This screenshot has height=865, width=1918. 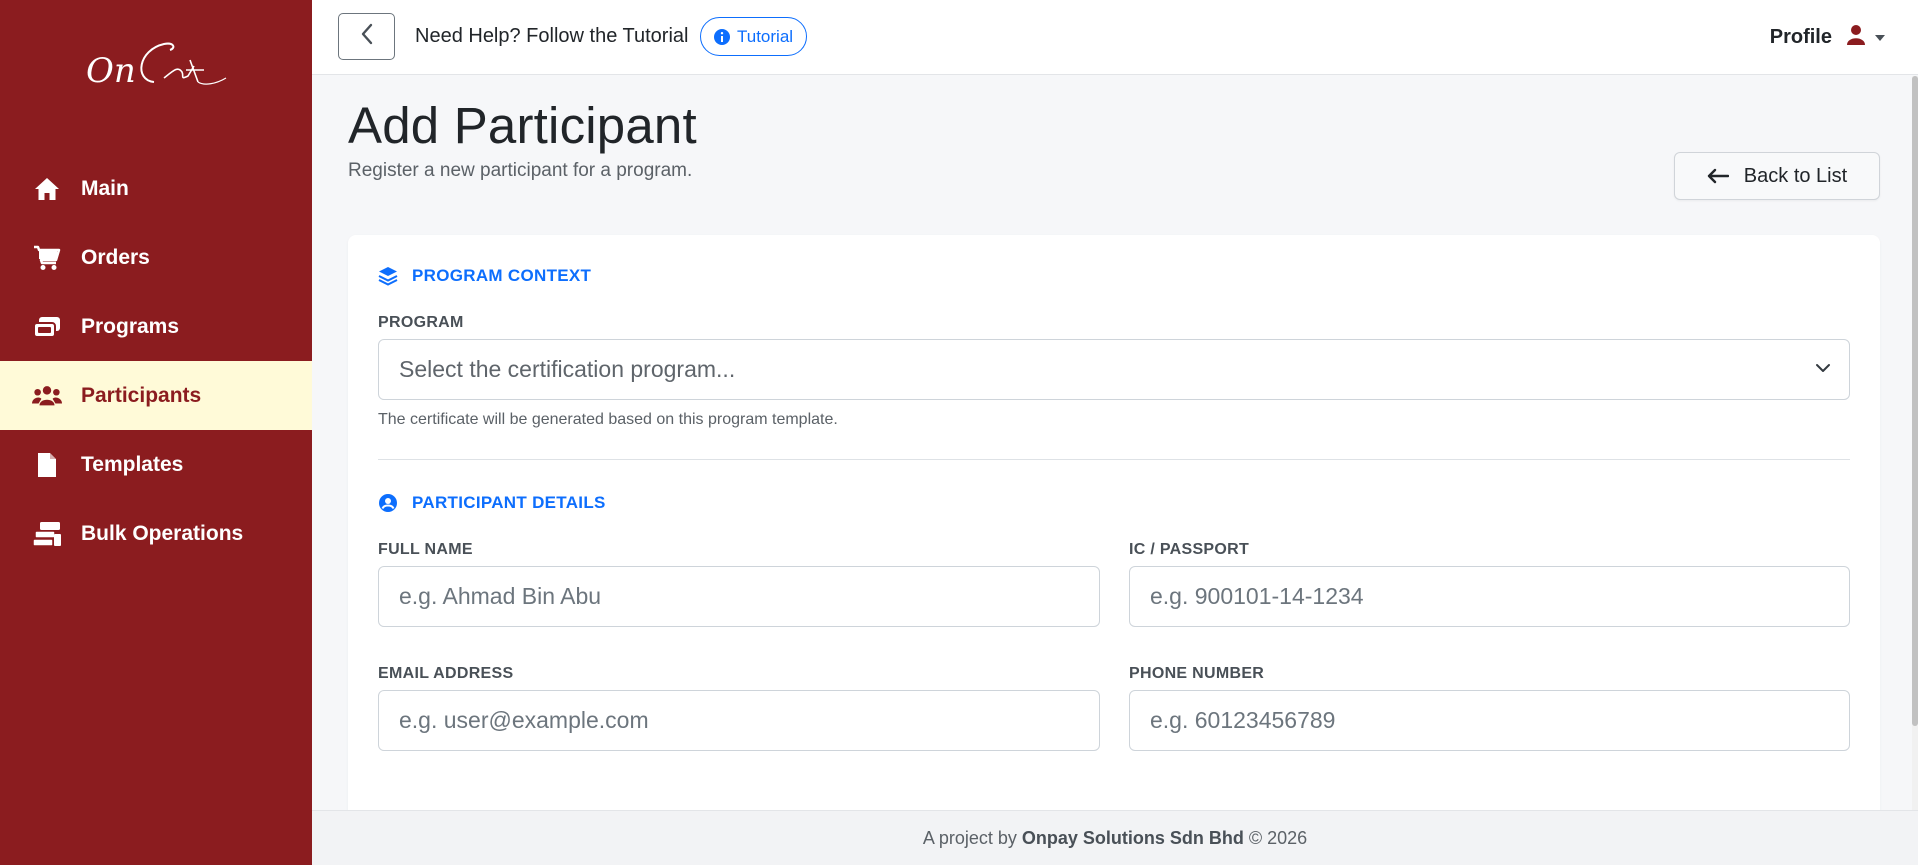 What do you see at coordinates (47, 465) in the screenshot?
I see `file-icon` at bounding box center [47, 465].